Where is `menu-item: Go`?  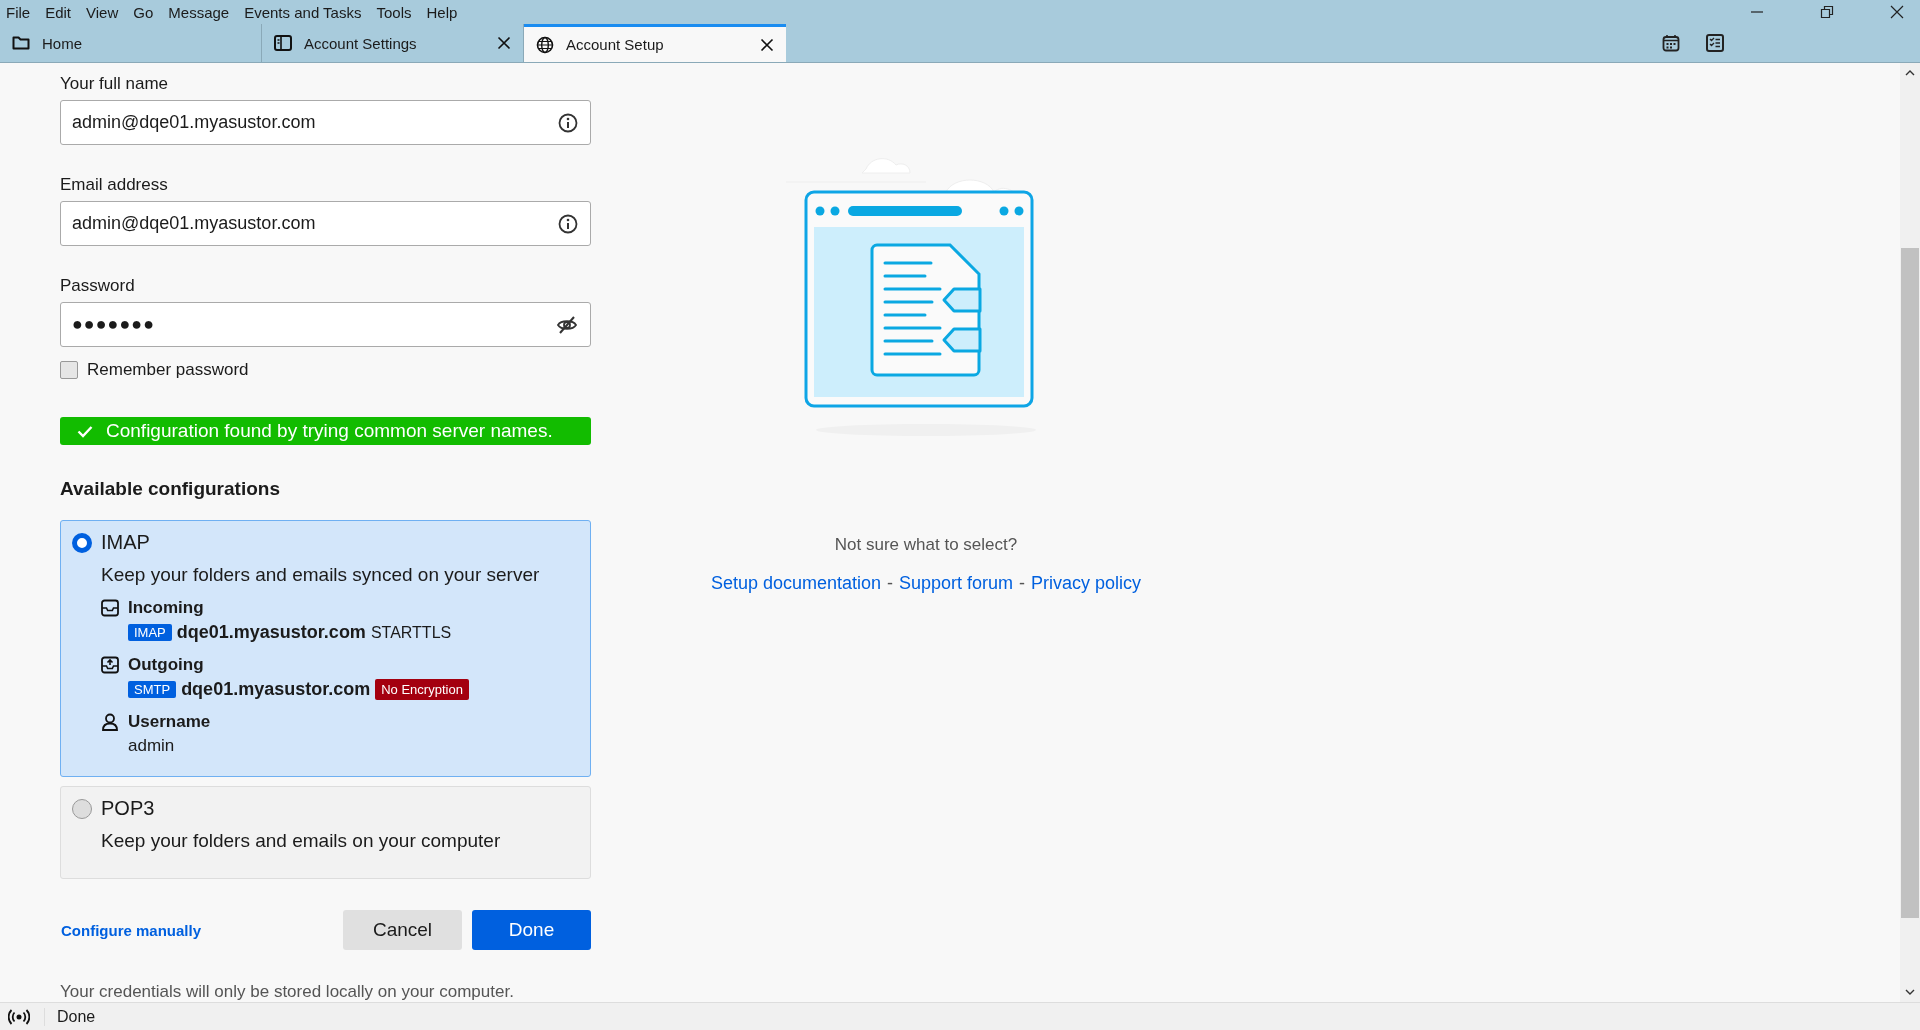
menu-item: Go is located at coordinates (143, 12).